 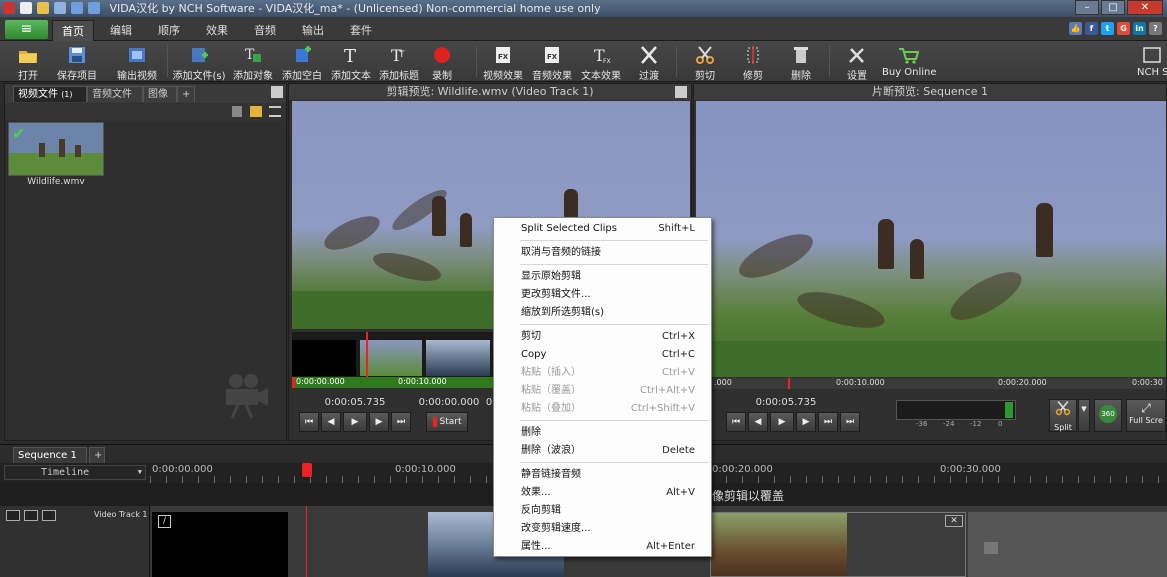 I want to click on save-icon, so click(x=60, y=8).